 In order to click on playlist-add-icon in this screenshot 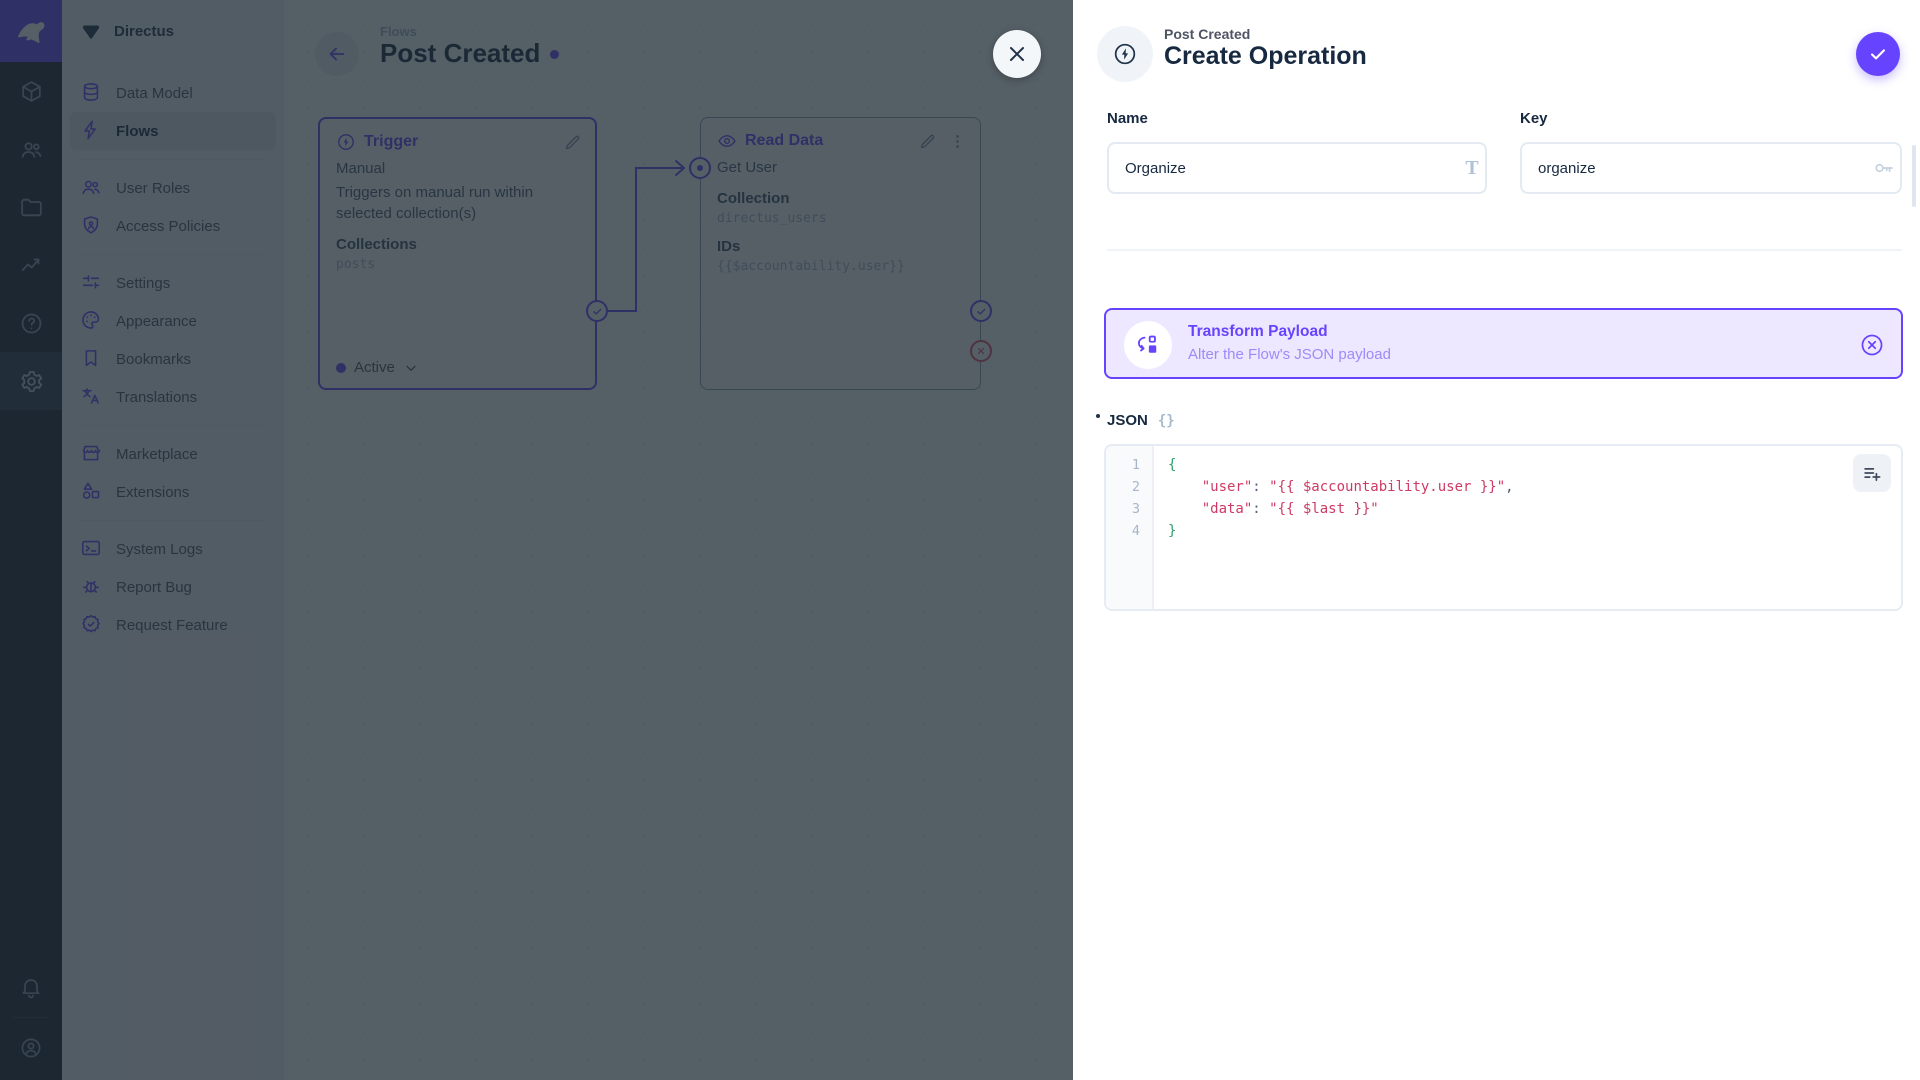, I will do `click(1872, 473)`.